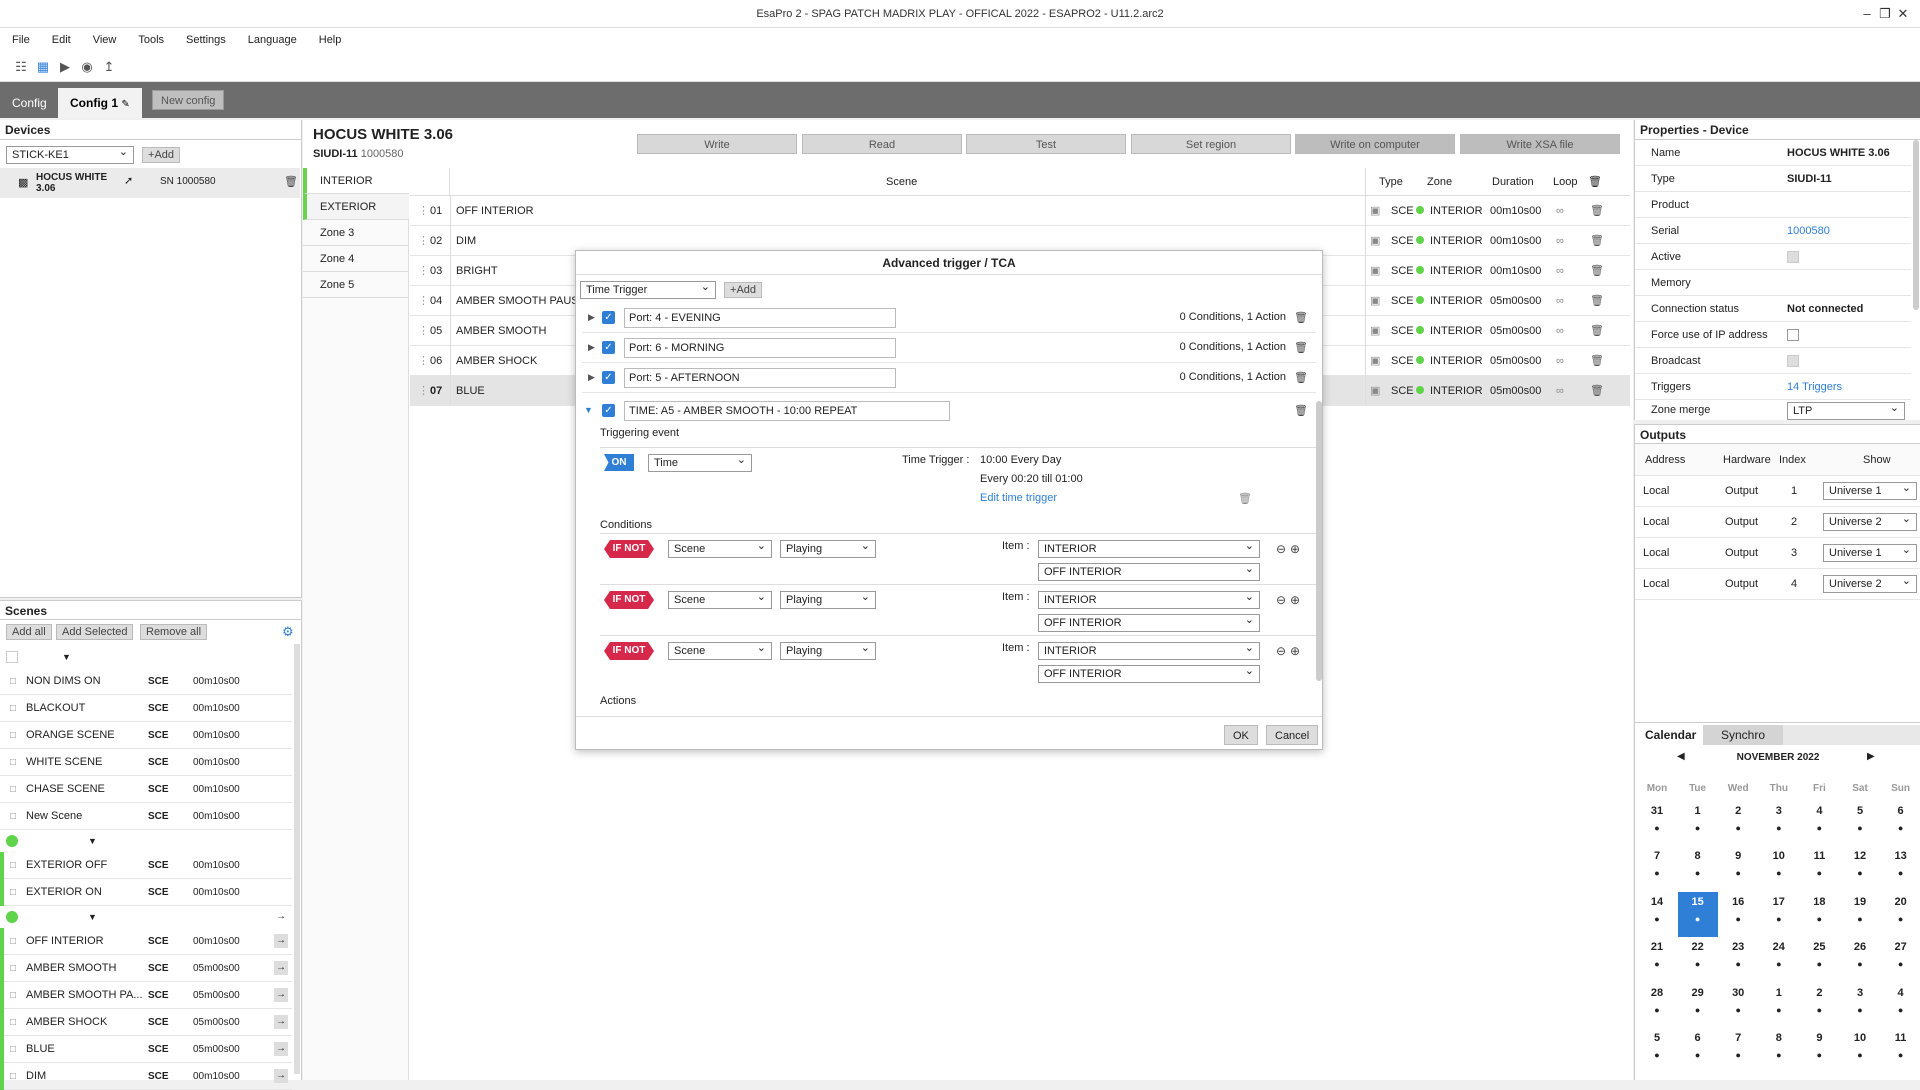 Image resolution: width=1920 pixels, height=1090 pixels. Describe the element at coordinates (1779, 823) in the screenshot. I see `calendar-day: 3 ●` at that location.